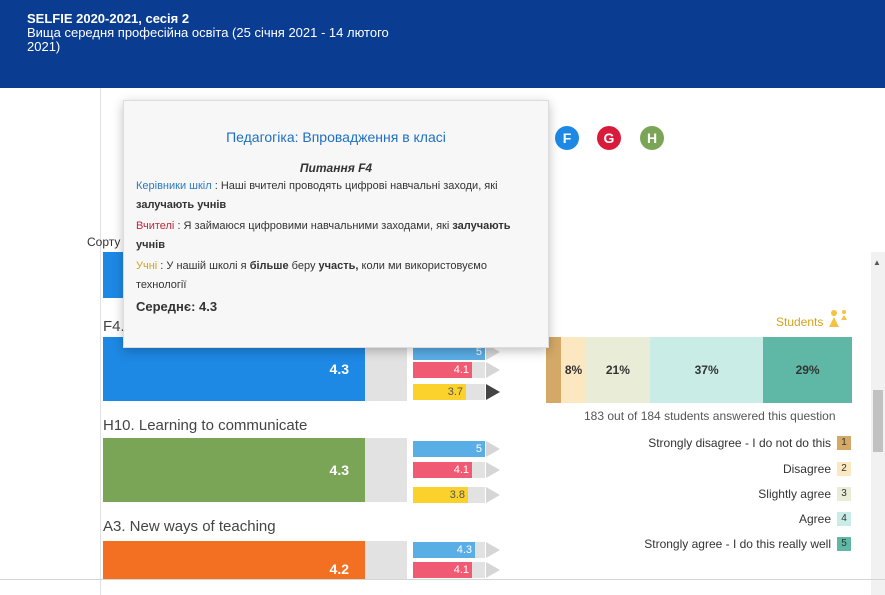  I want to click on question-a3-teachers-bar: 4.1, so click(442, 570).